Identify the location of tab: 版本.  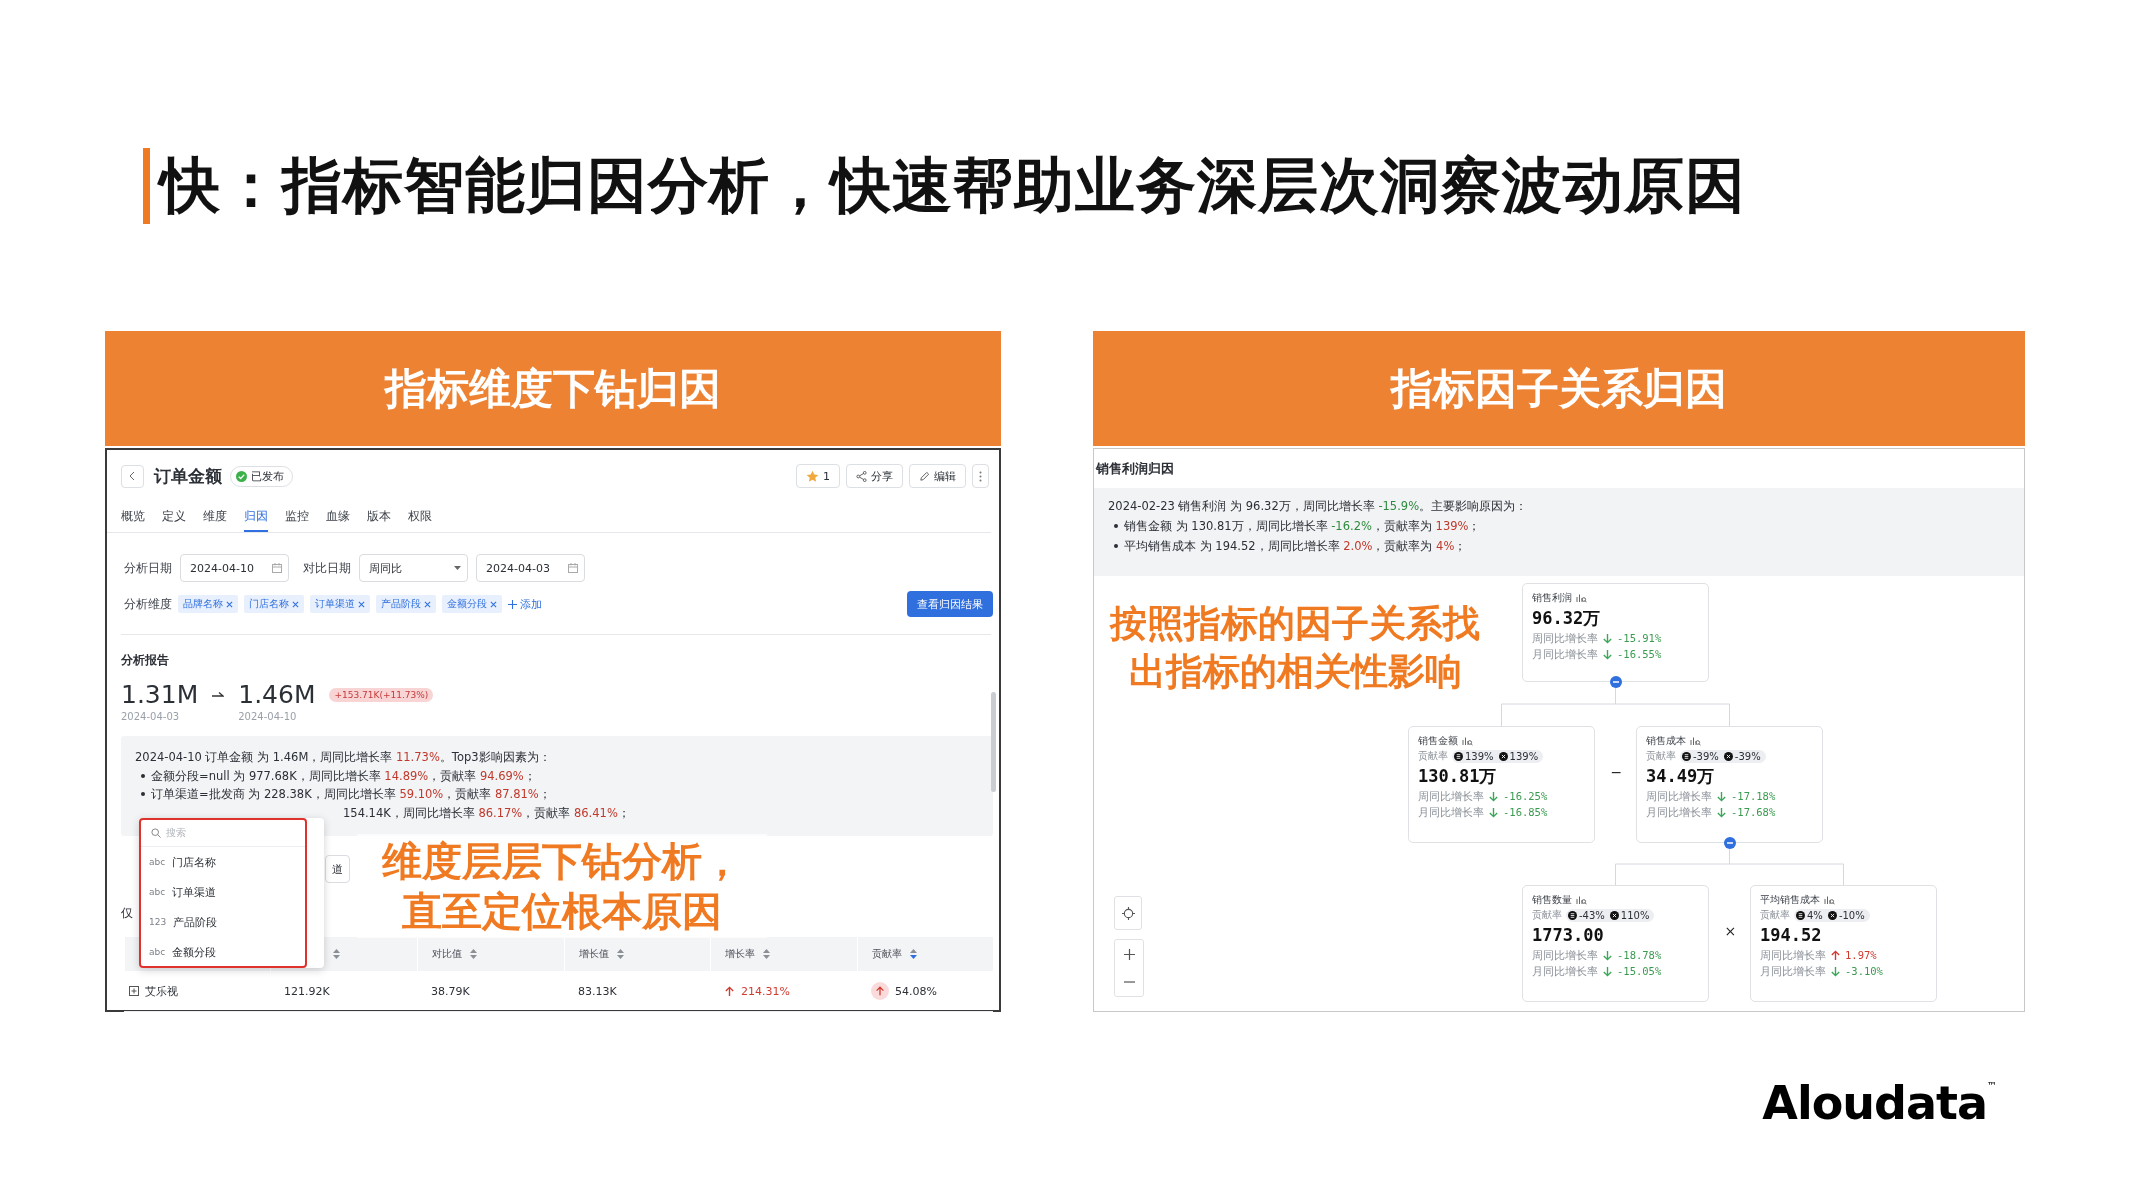
(379, 517).